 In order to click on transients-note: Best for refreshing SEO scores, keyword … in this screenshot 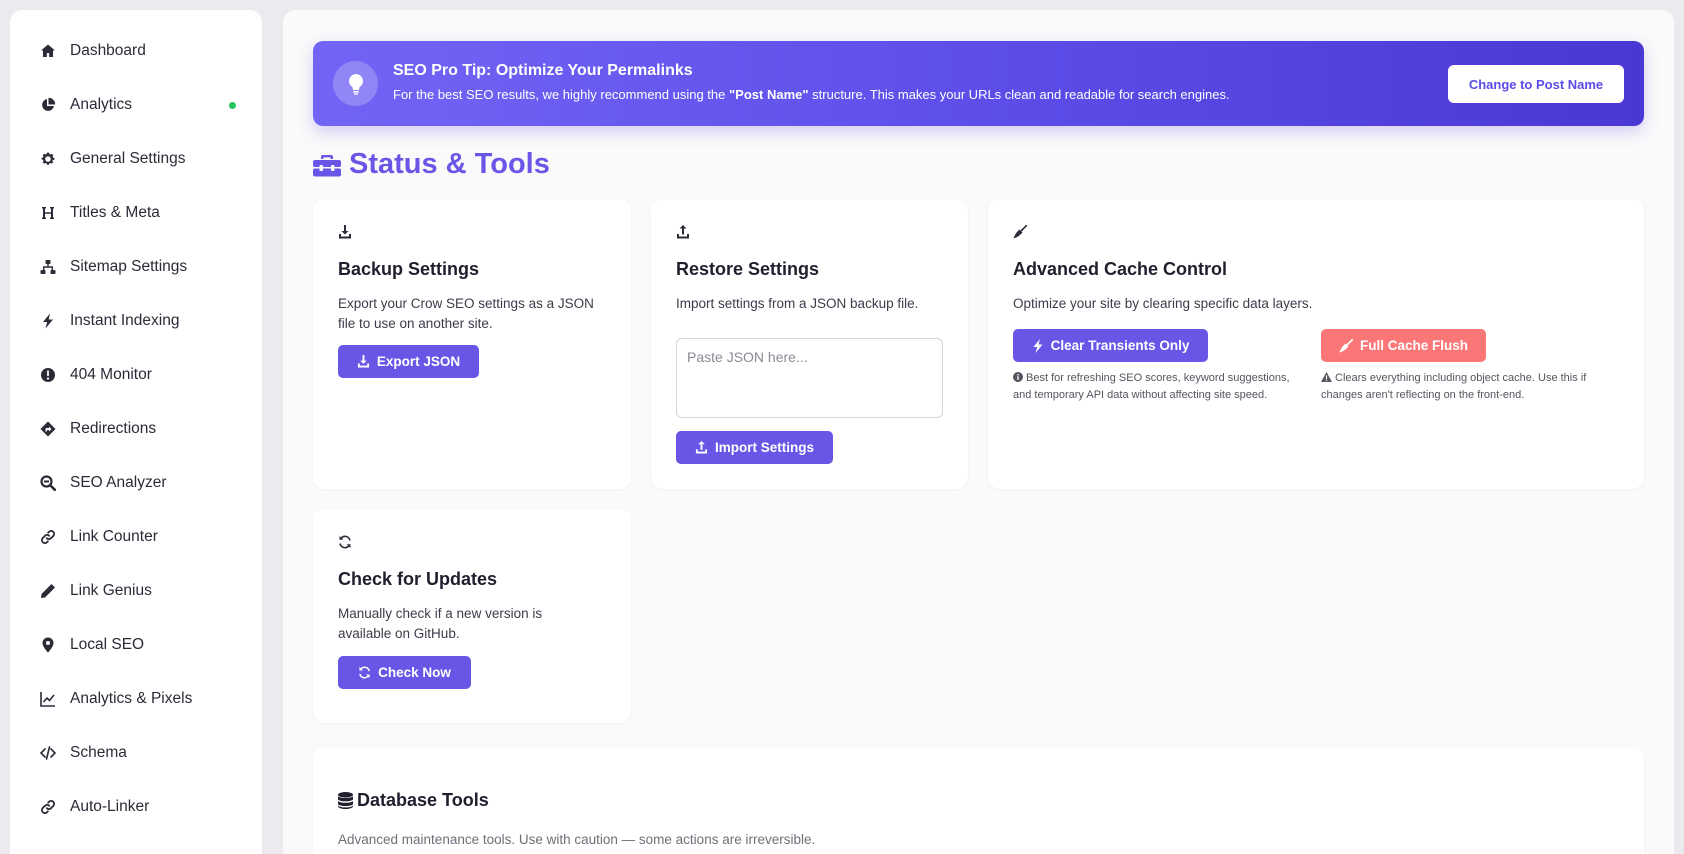, I will do `click(1151, 386)`.